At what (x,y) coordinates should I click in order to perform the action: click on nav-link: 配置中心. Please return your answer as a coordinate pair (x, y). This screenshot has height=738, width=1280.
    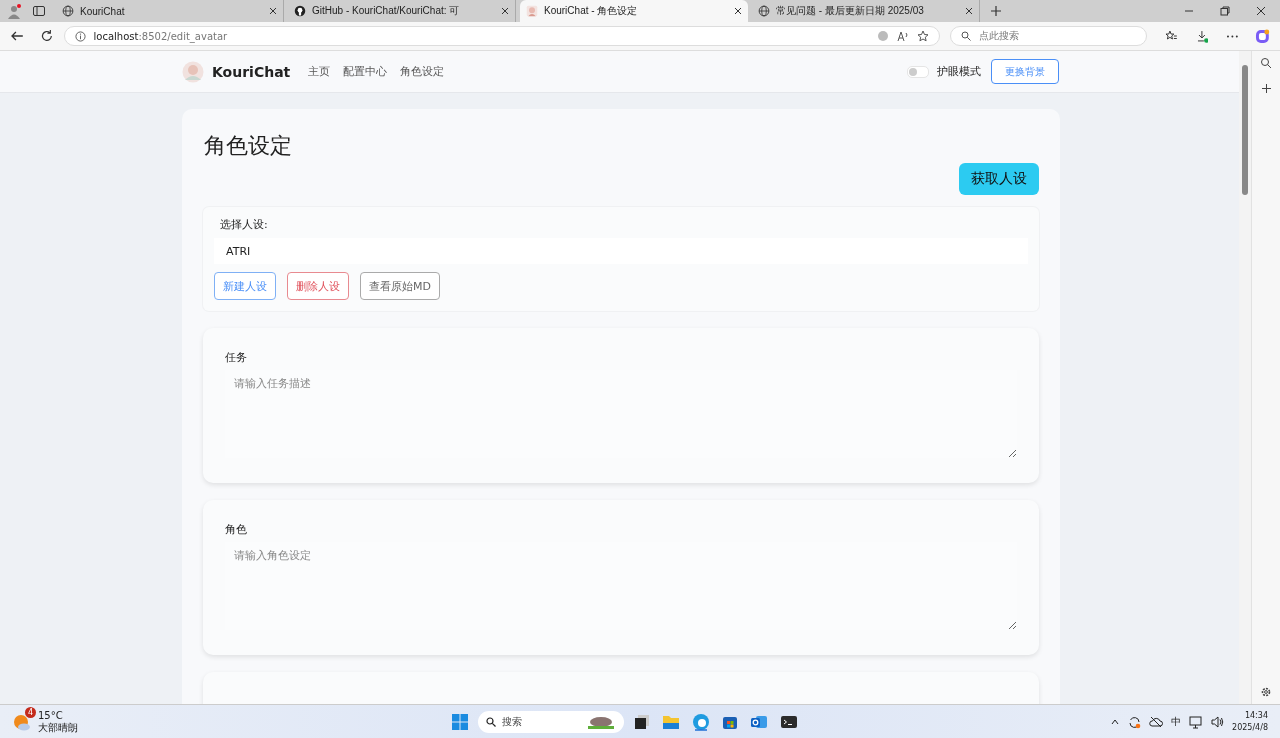
    Looking at the image, I should click on (365, 71).